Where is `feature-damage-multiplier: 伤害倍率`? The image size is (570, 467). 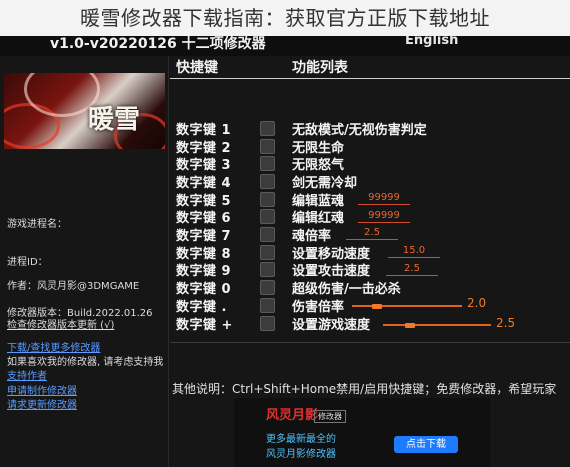 feature-damage-multiplier: 伤害倍率 is located at coordinates (318, 307).